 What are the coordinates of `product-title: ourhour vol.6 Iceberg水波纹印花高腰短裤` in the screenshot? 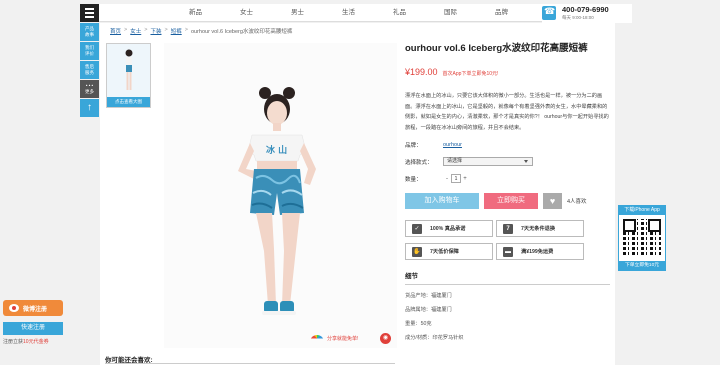 It's located at (496, 48).